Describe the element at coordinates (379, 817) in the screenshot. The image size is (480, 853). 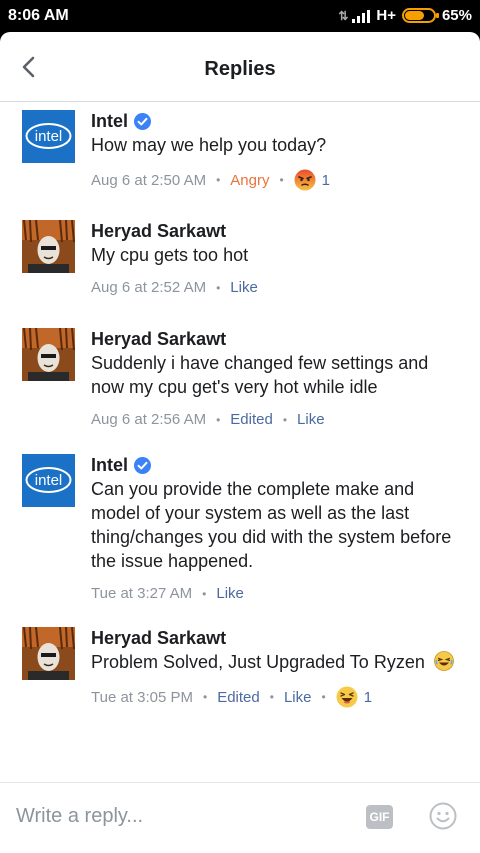
I see `gif-button: GIF` at that location.